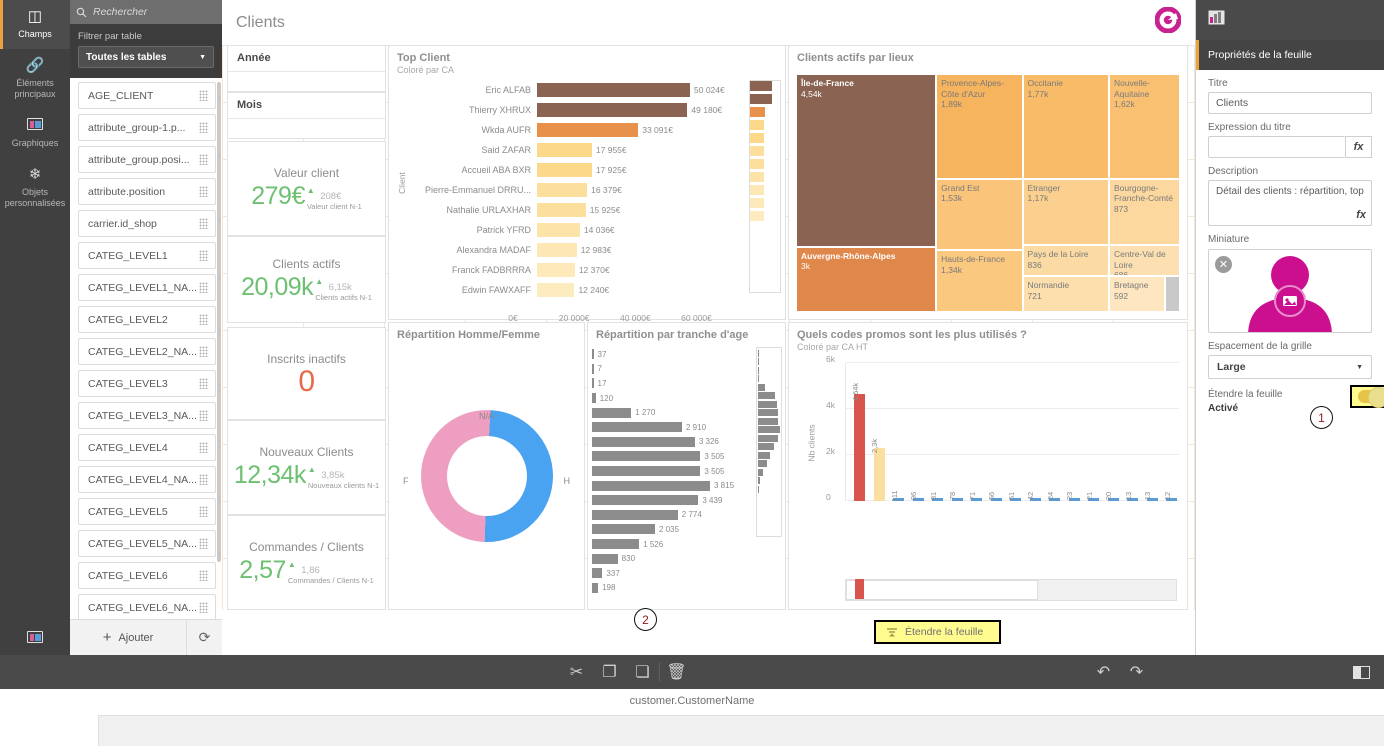  I want to click on kpi-inscrits-inactifs: Inscrits inactifs 0, so click(306, 373).